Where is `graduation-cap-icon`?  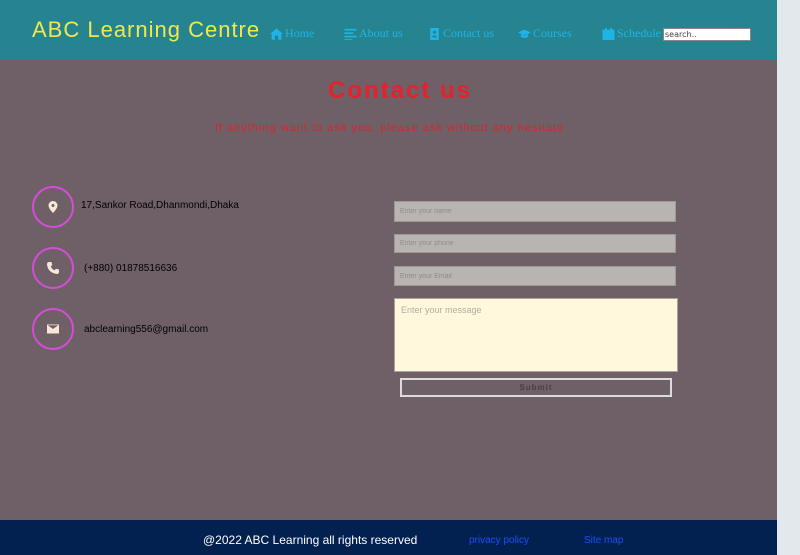
graduation-cap-icon is located at coordinates (524, 33).